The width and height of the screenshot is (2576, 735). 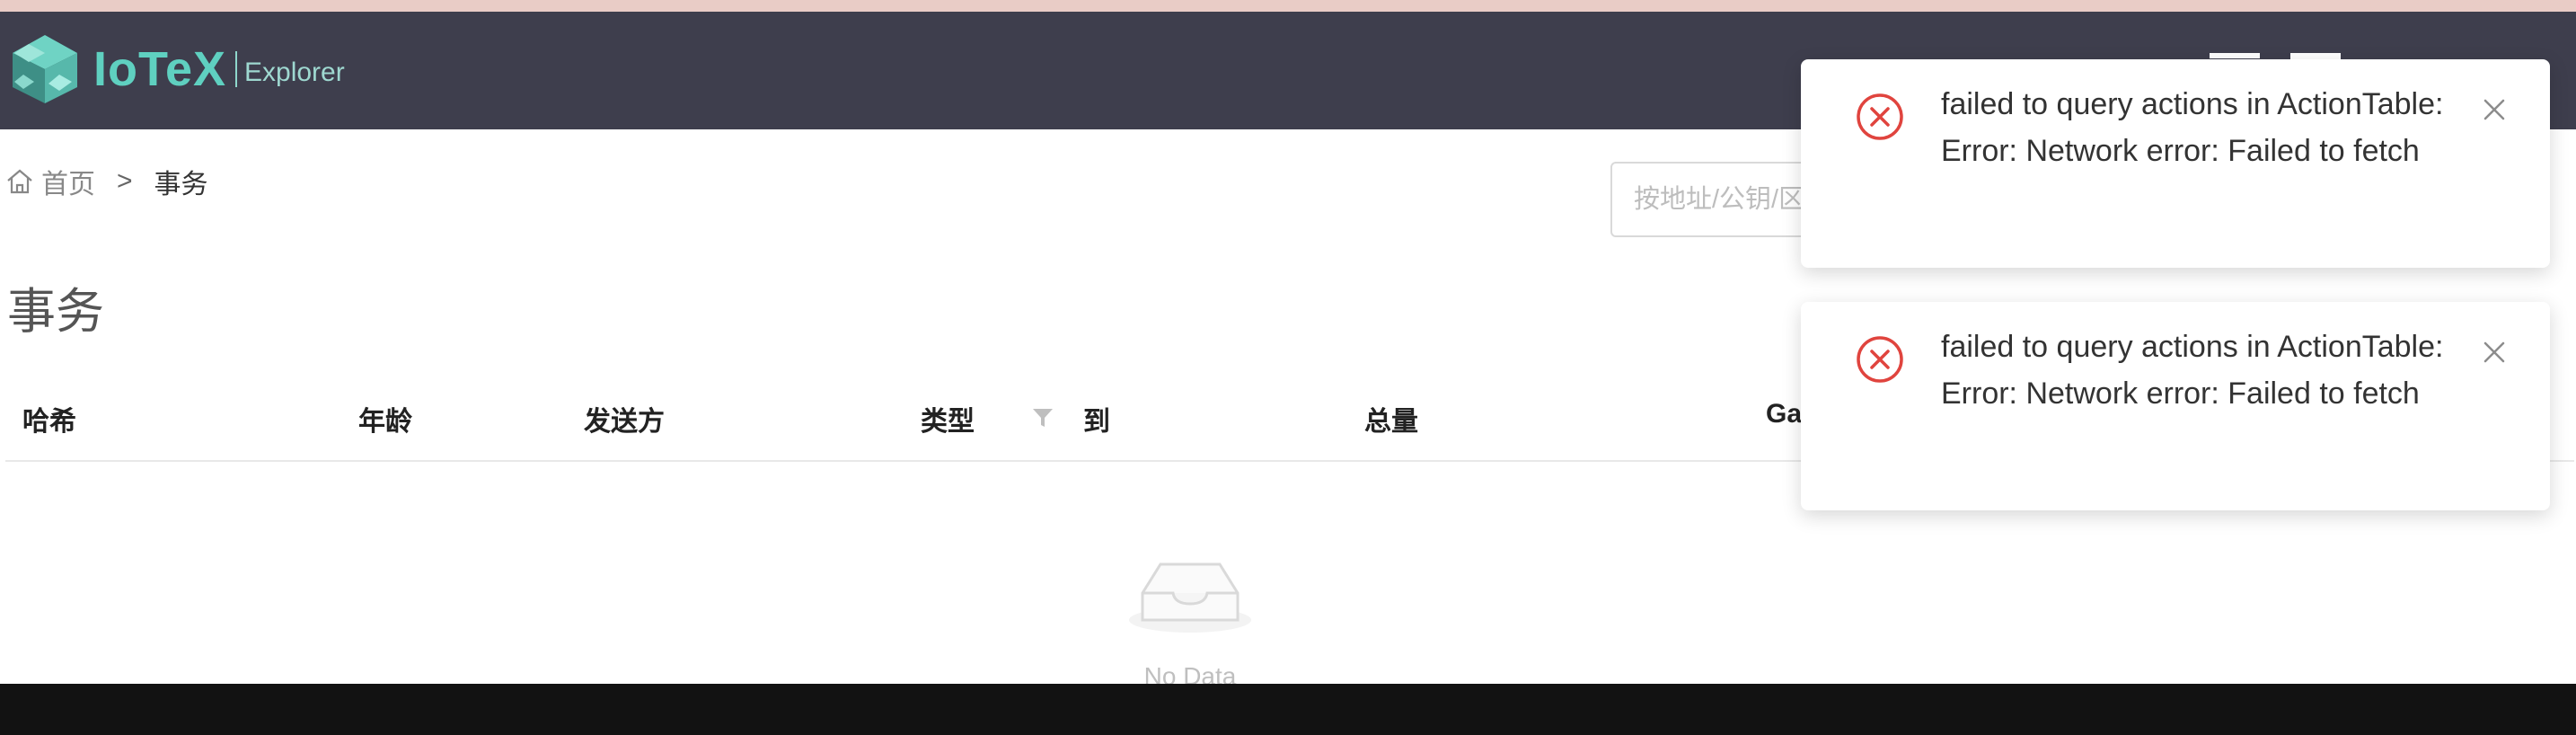 What do you see at coordinates (294, 72) in the screenshot?
I see `logo-subtitle: Explorer` at bounding box center [294, 72].